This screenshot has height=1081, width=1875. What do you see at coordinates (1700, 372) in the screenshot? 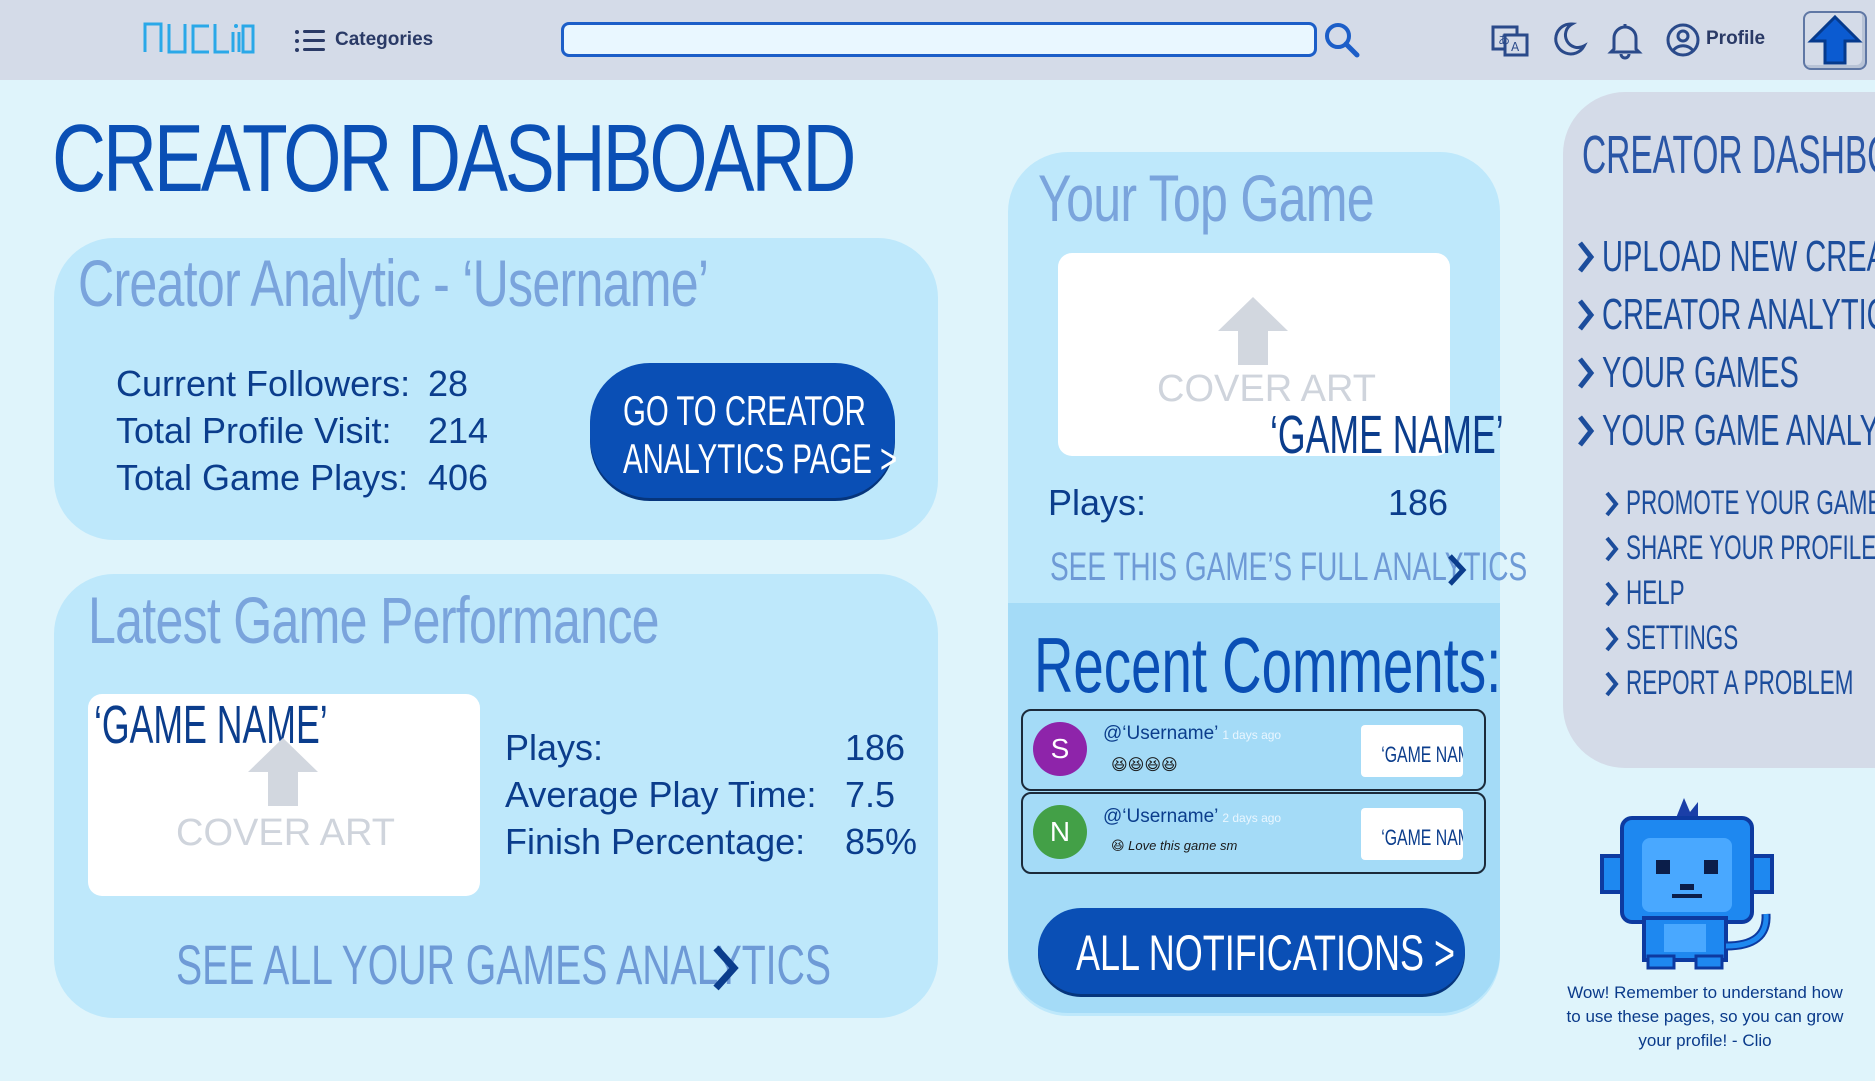
I see `sidebar-item-label: YOUR GAMES` at bounding box center [1700, 372].